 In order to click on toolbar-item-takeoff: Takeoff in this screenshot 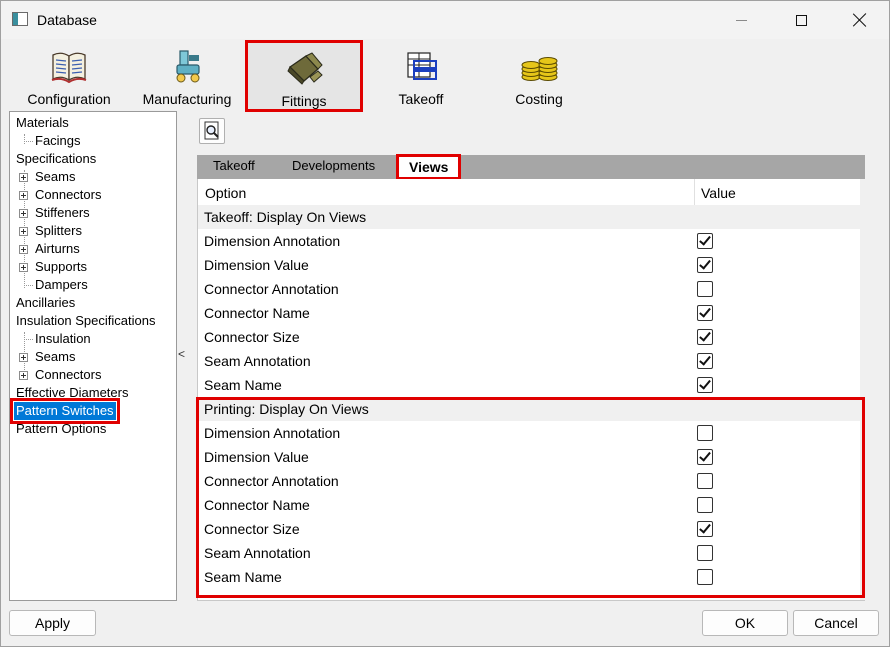, I will do `click(421, 76)`.